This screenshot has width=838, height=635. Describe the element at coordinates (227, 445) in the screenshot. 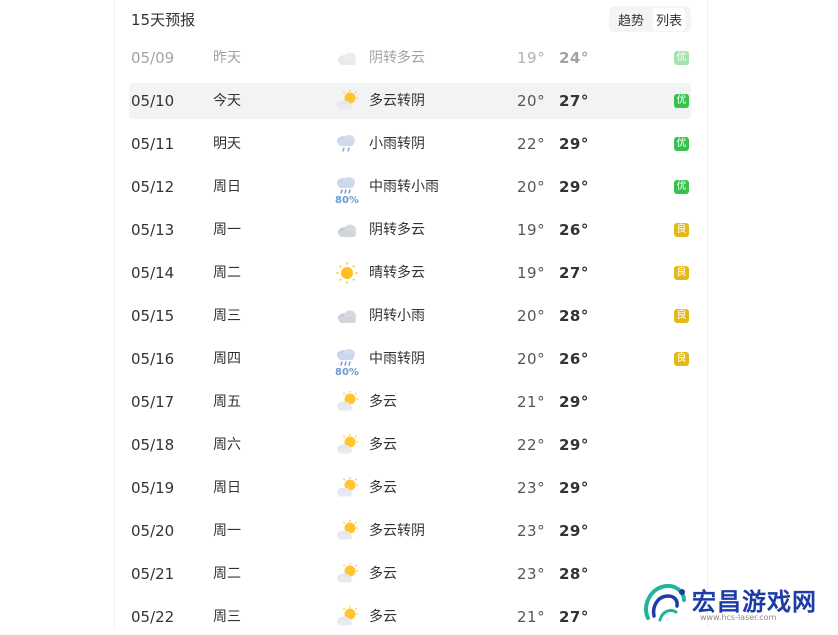

I see `day-weekday: 周六` at that location.